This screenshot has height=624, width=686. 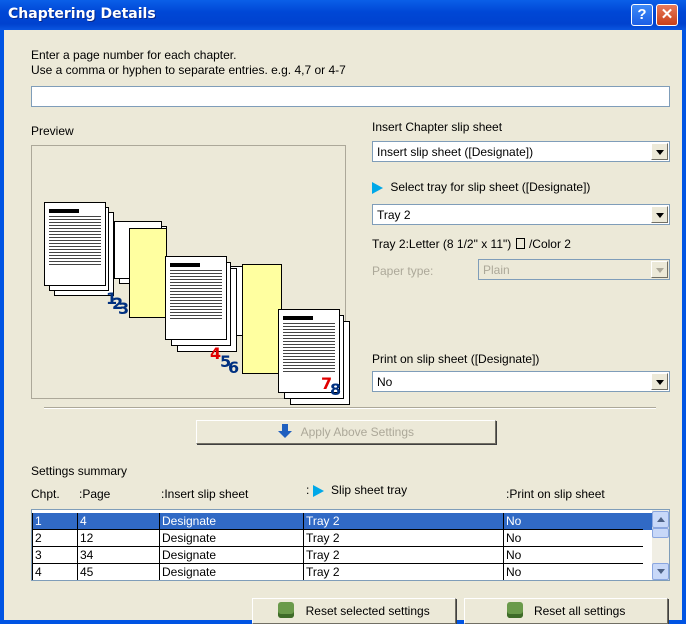 I want to click on tray-info: Tray 2:Letter (8 1/2" x 11"), so click(x=442, y=244).